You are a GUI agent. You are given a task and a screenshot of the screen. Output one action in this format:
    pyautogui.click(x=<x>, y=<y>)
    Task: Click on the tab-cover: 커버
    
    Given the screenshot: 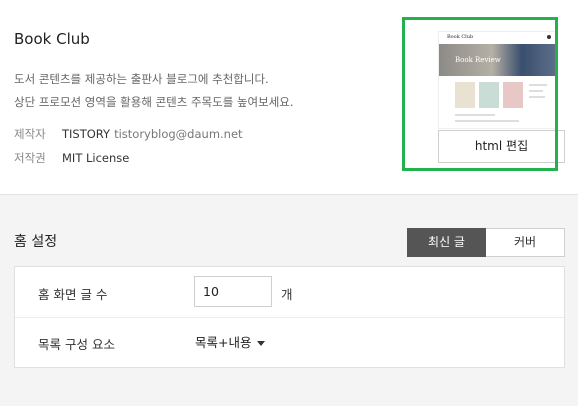 What is the action you would take?
    pyautogui.click(x=525, y=242)
    